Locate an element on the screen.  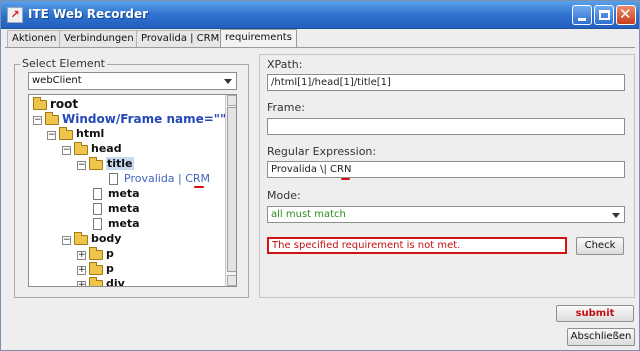
scroll-down-button is located at coordinates (231, 280).